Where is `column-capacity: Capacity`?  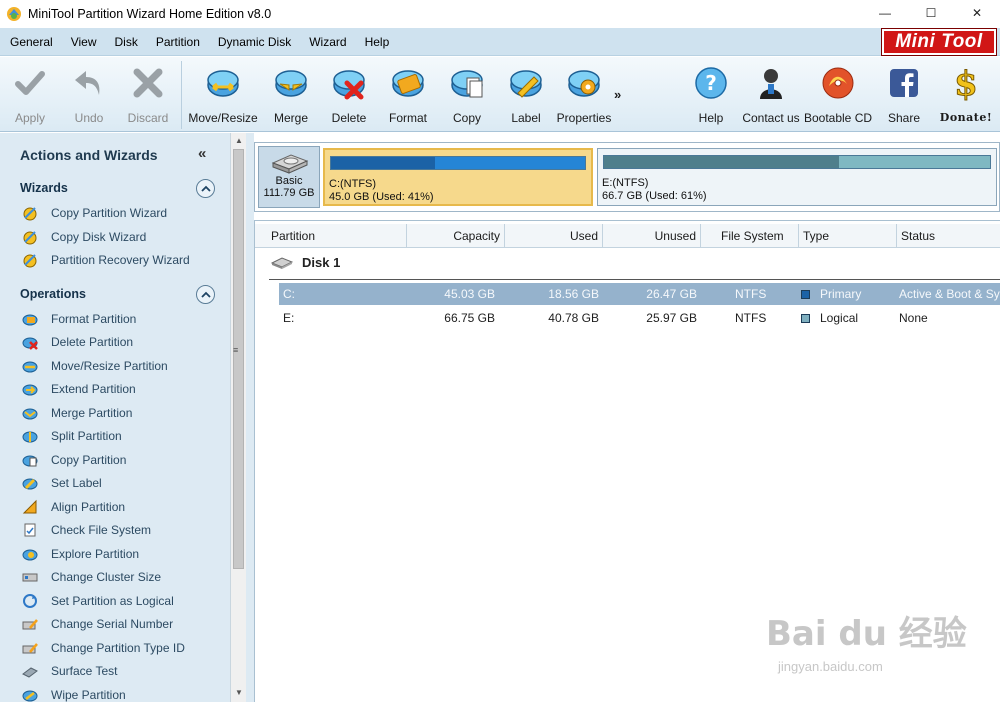
column-capacity: Capacity is located at coordinates (456, 236).